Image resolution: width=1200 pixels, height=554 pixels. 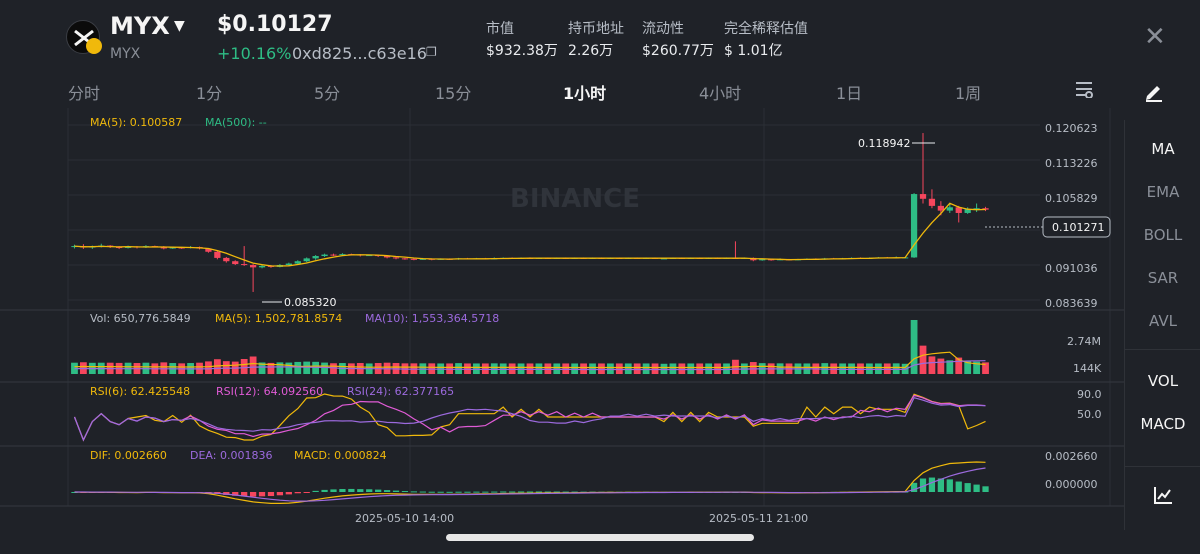 What do you see at coordinates (254, 53) in the screenshot?
I see `price-change: +10.16%` at bounding box center [254, 53].